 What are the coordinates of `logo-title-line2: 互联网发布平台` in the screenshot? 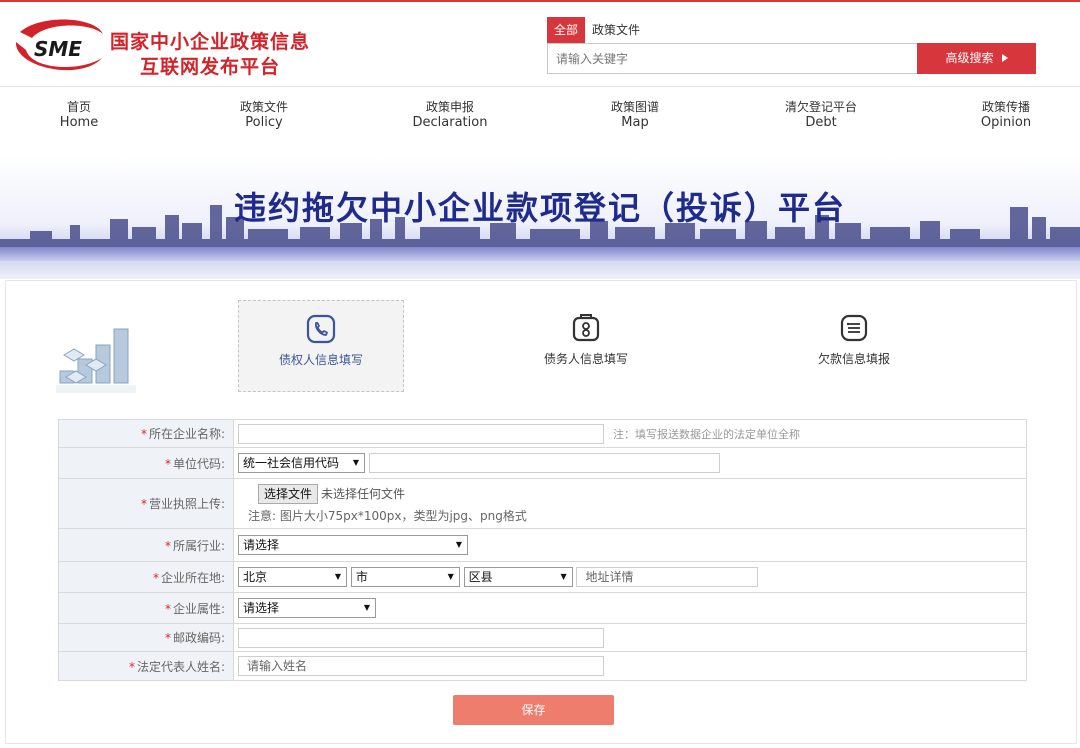 It's located at (210, 67).